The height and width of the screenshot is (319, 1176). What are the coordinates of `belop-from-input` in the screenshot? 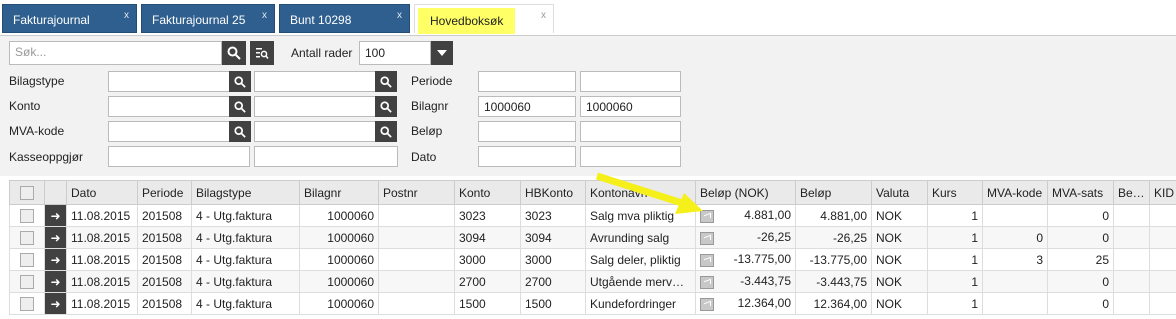 It's located at (527, 131).